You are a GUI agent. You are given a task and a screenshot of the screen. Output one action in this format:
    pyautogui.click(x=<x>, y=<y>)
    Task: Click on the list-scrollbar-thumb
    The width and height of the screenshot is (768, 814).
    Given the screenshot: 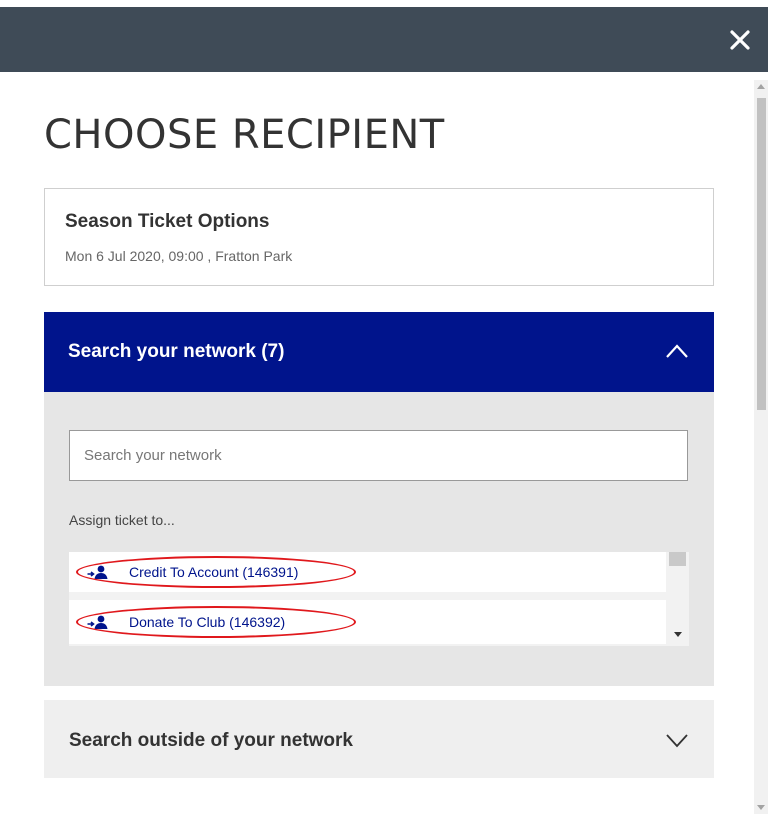 What is the action you would take?
    pyautogui.click(x=677, y=559)
    